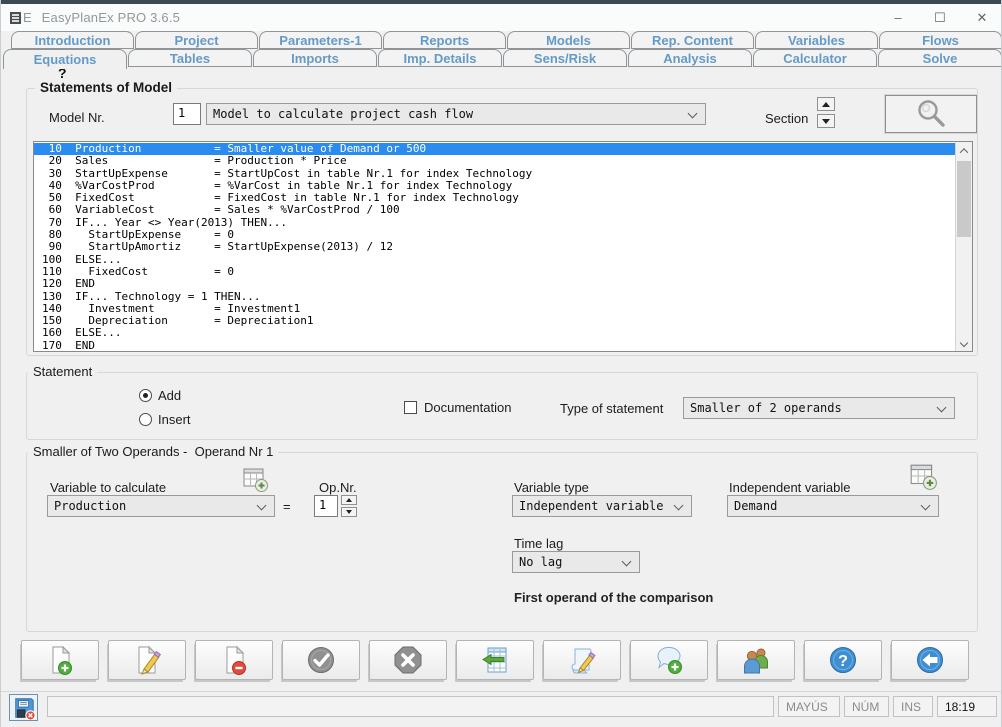 The width and height of the screenshot is (1002, 727). What do you see at coordinates (320, 40) in the screenshot?
I see `tab-parameters-1: Parameters-1` at bounding box center [320, 40].